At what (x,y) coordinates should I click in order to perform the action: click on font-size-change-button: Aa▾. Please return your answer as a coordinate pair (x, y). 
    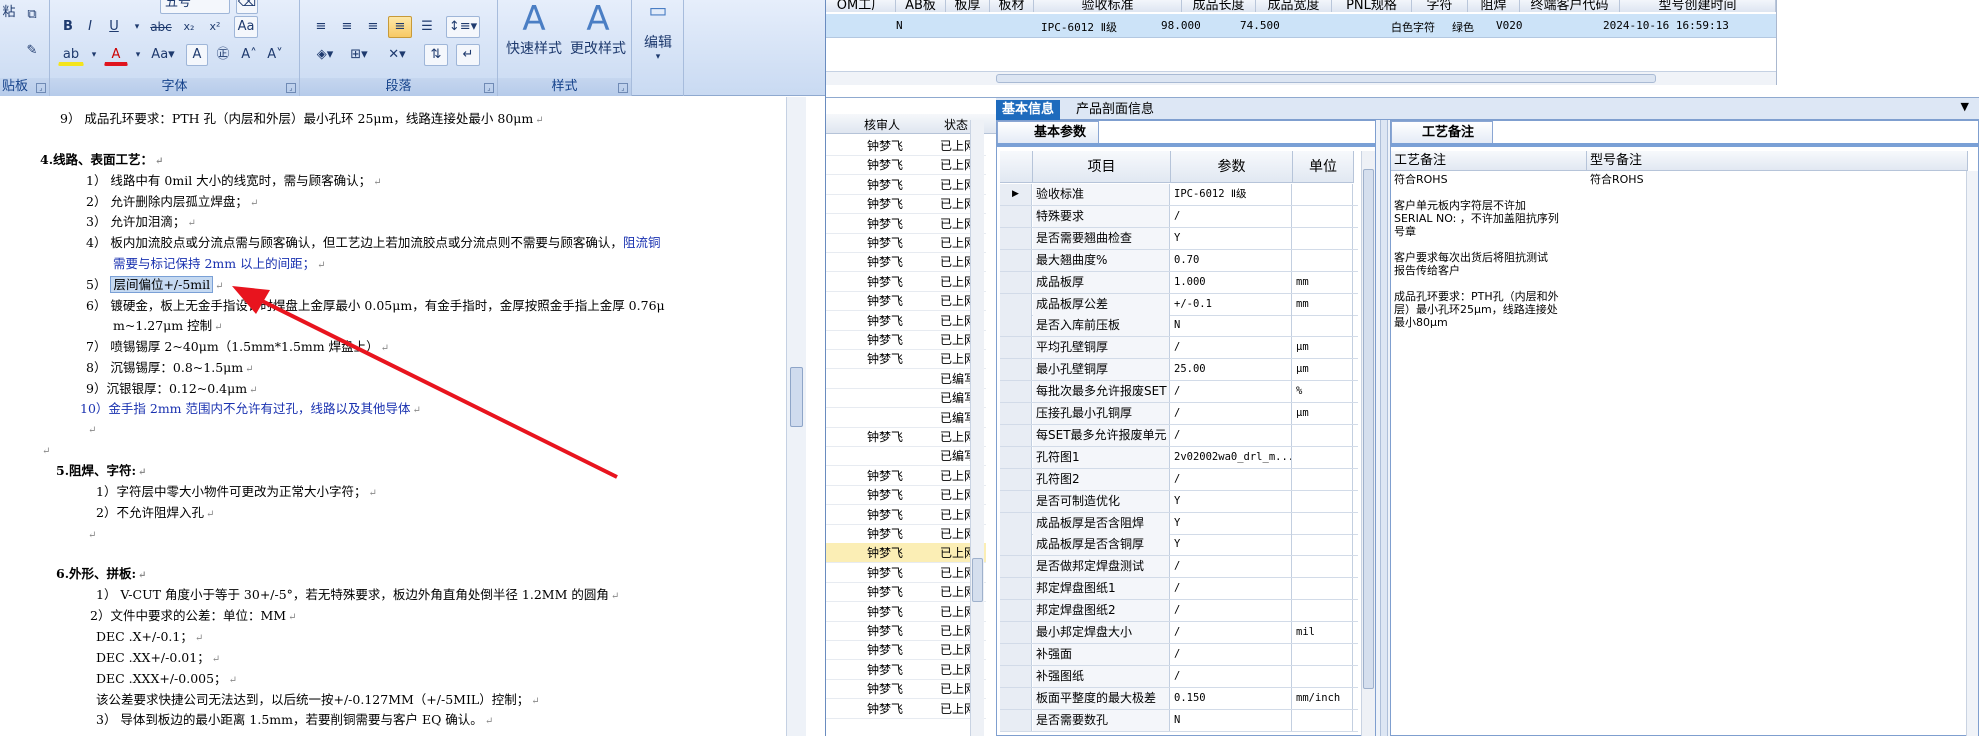
    Looking at the image, I should click on (163, 55).